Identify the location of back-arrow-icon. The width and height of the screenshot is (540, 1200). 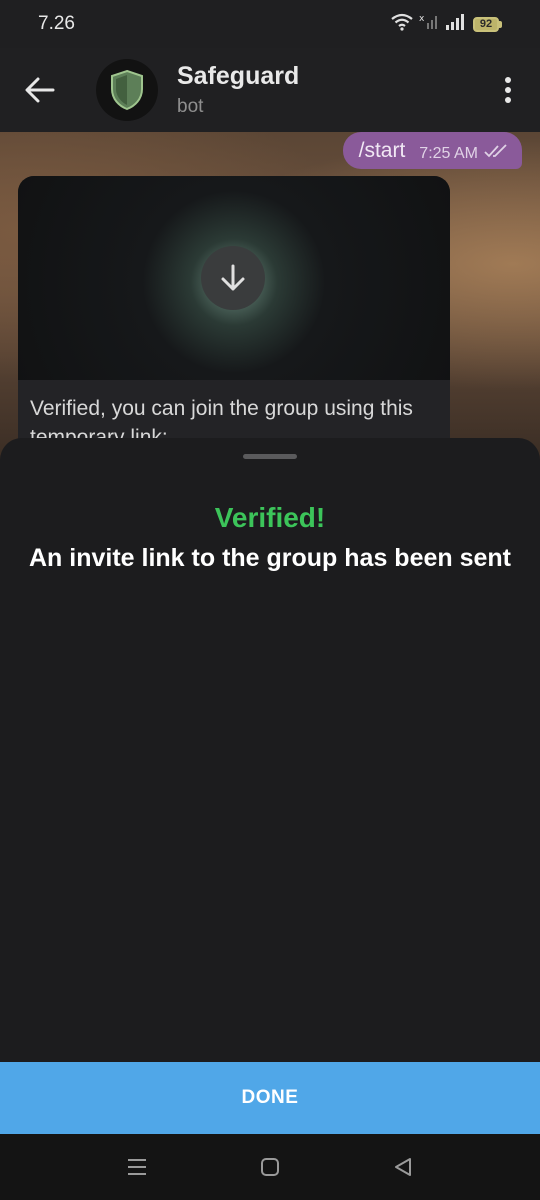
(40, 90).